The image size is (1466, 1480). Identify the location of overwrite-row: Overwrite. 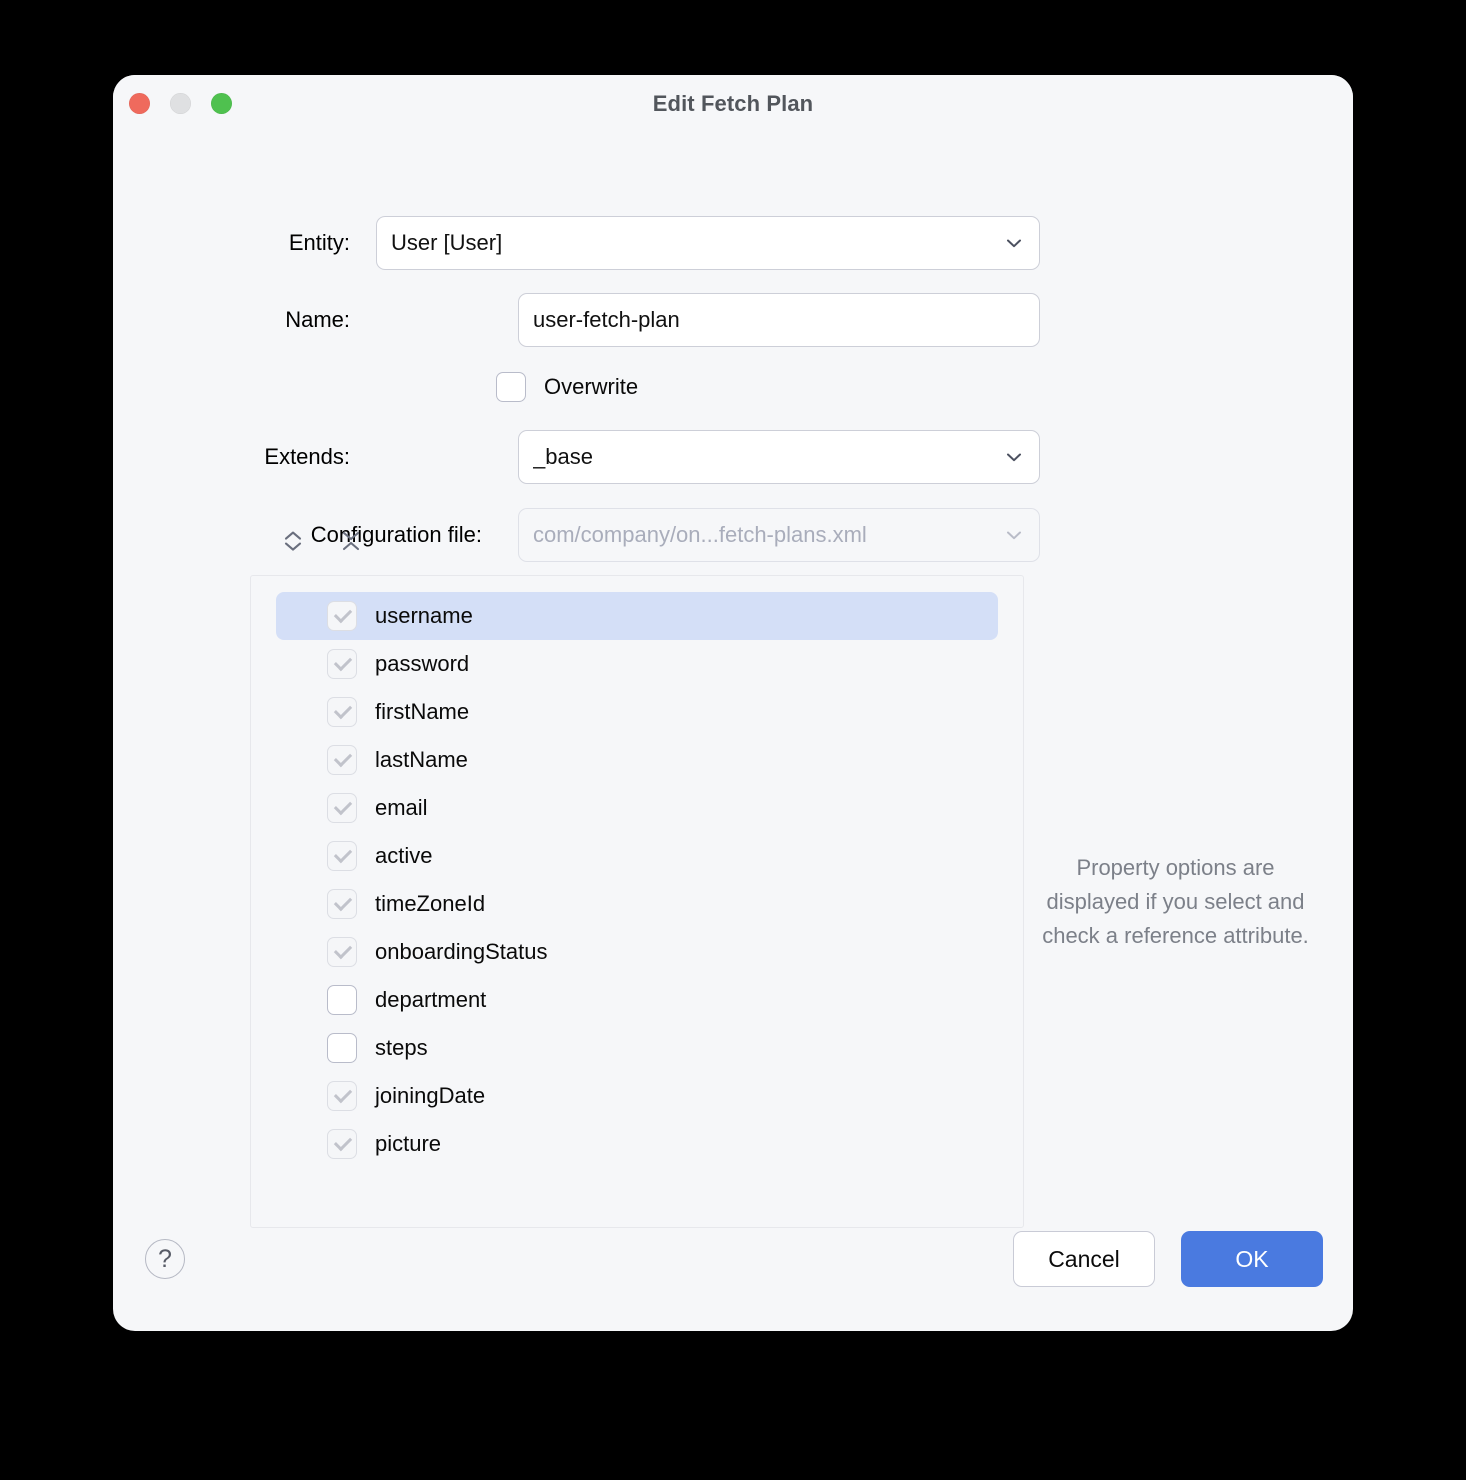
(567, 387).